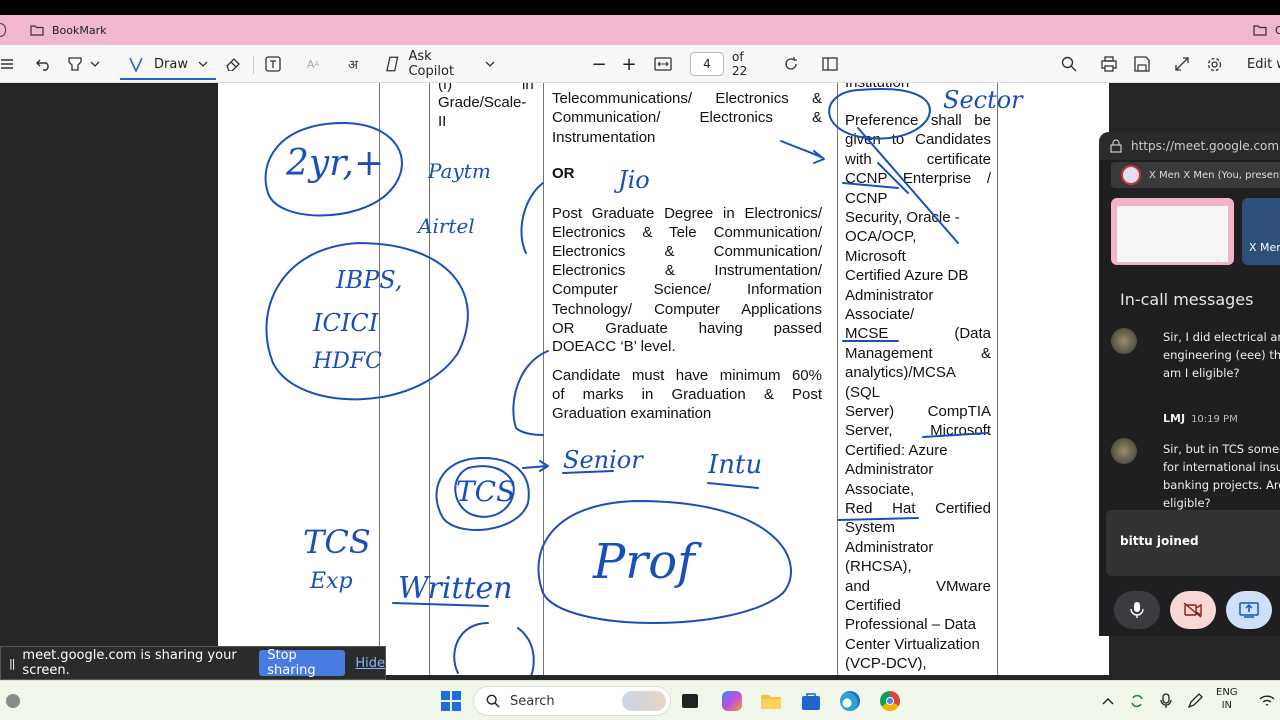 The image size is (1280, 720). I want to click on language-indicator: ENG IN, so click(1227, 699).